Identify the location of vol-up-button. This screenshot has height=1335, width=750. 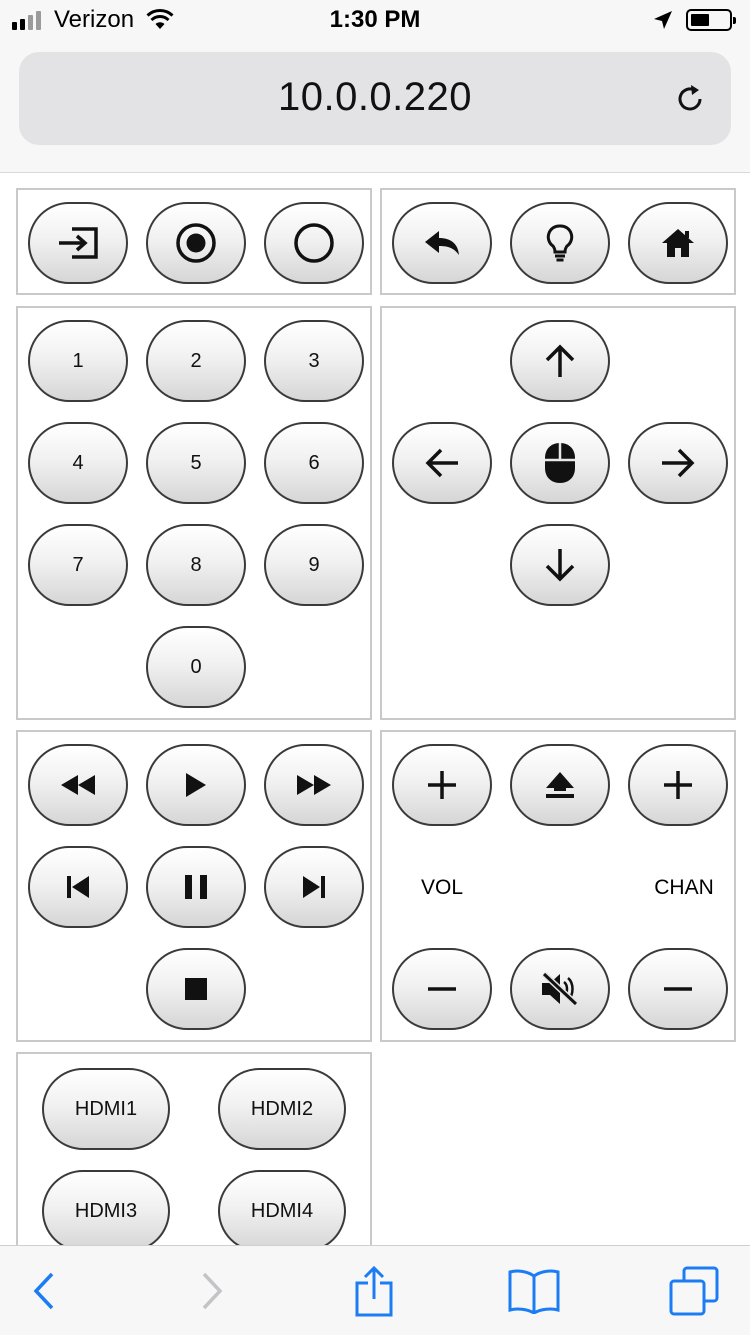
(442, 785).